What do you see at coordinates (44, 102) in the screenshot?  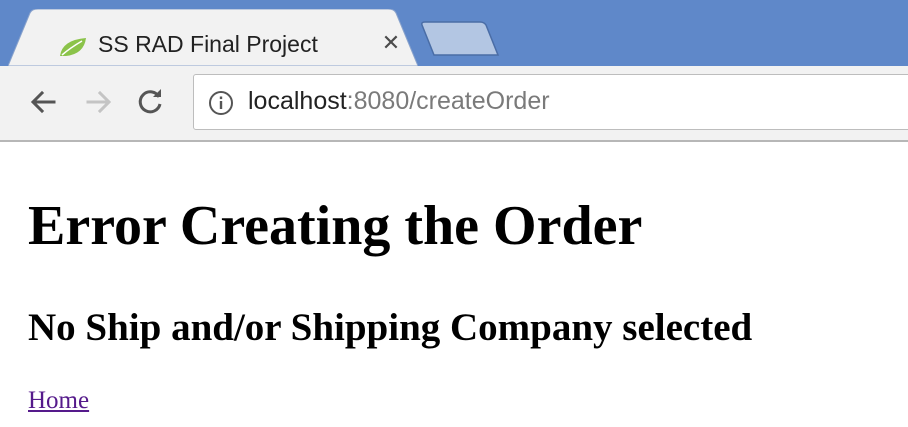 I see `back-arrow-icon` at bounding box center [44, 102].